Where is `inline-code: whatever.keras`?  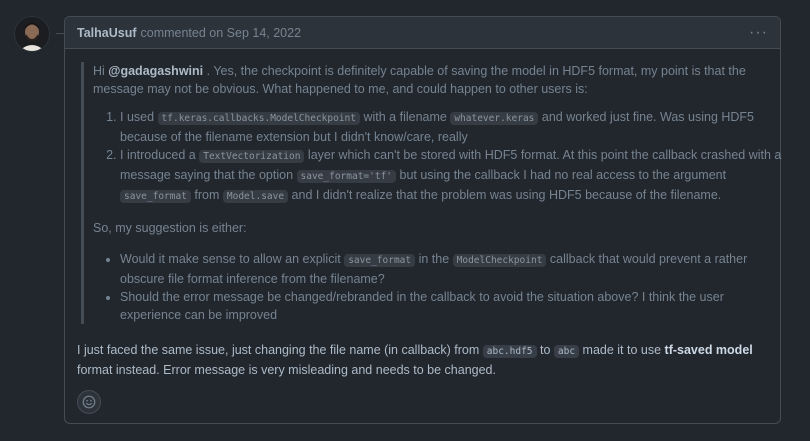
inline-code: whatever.keras is located at coordinates (494, 118).